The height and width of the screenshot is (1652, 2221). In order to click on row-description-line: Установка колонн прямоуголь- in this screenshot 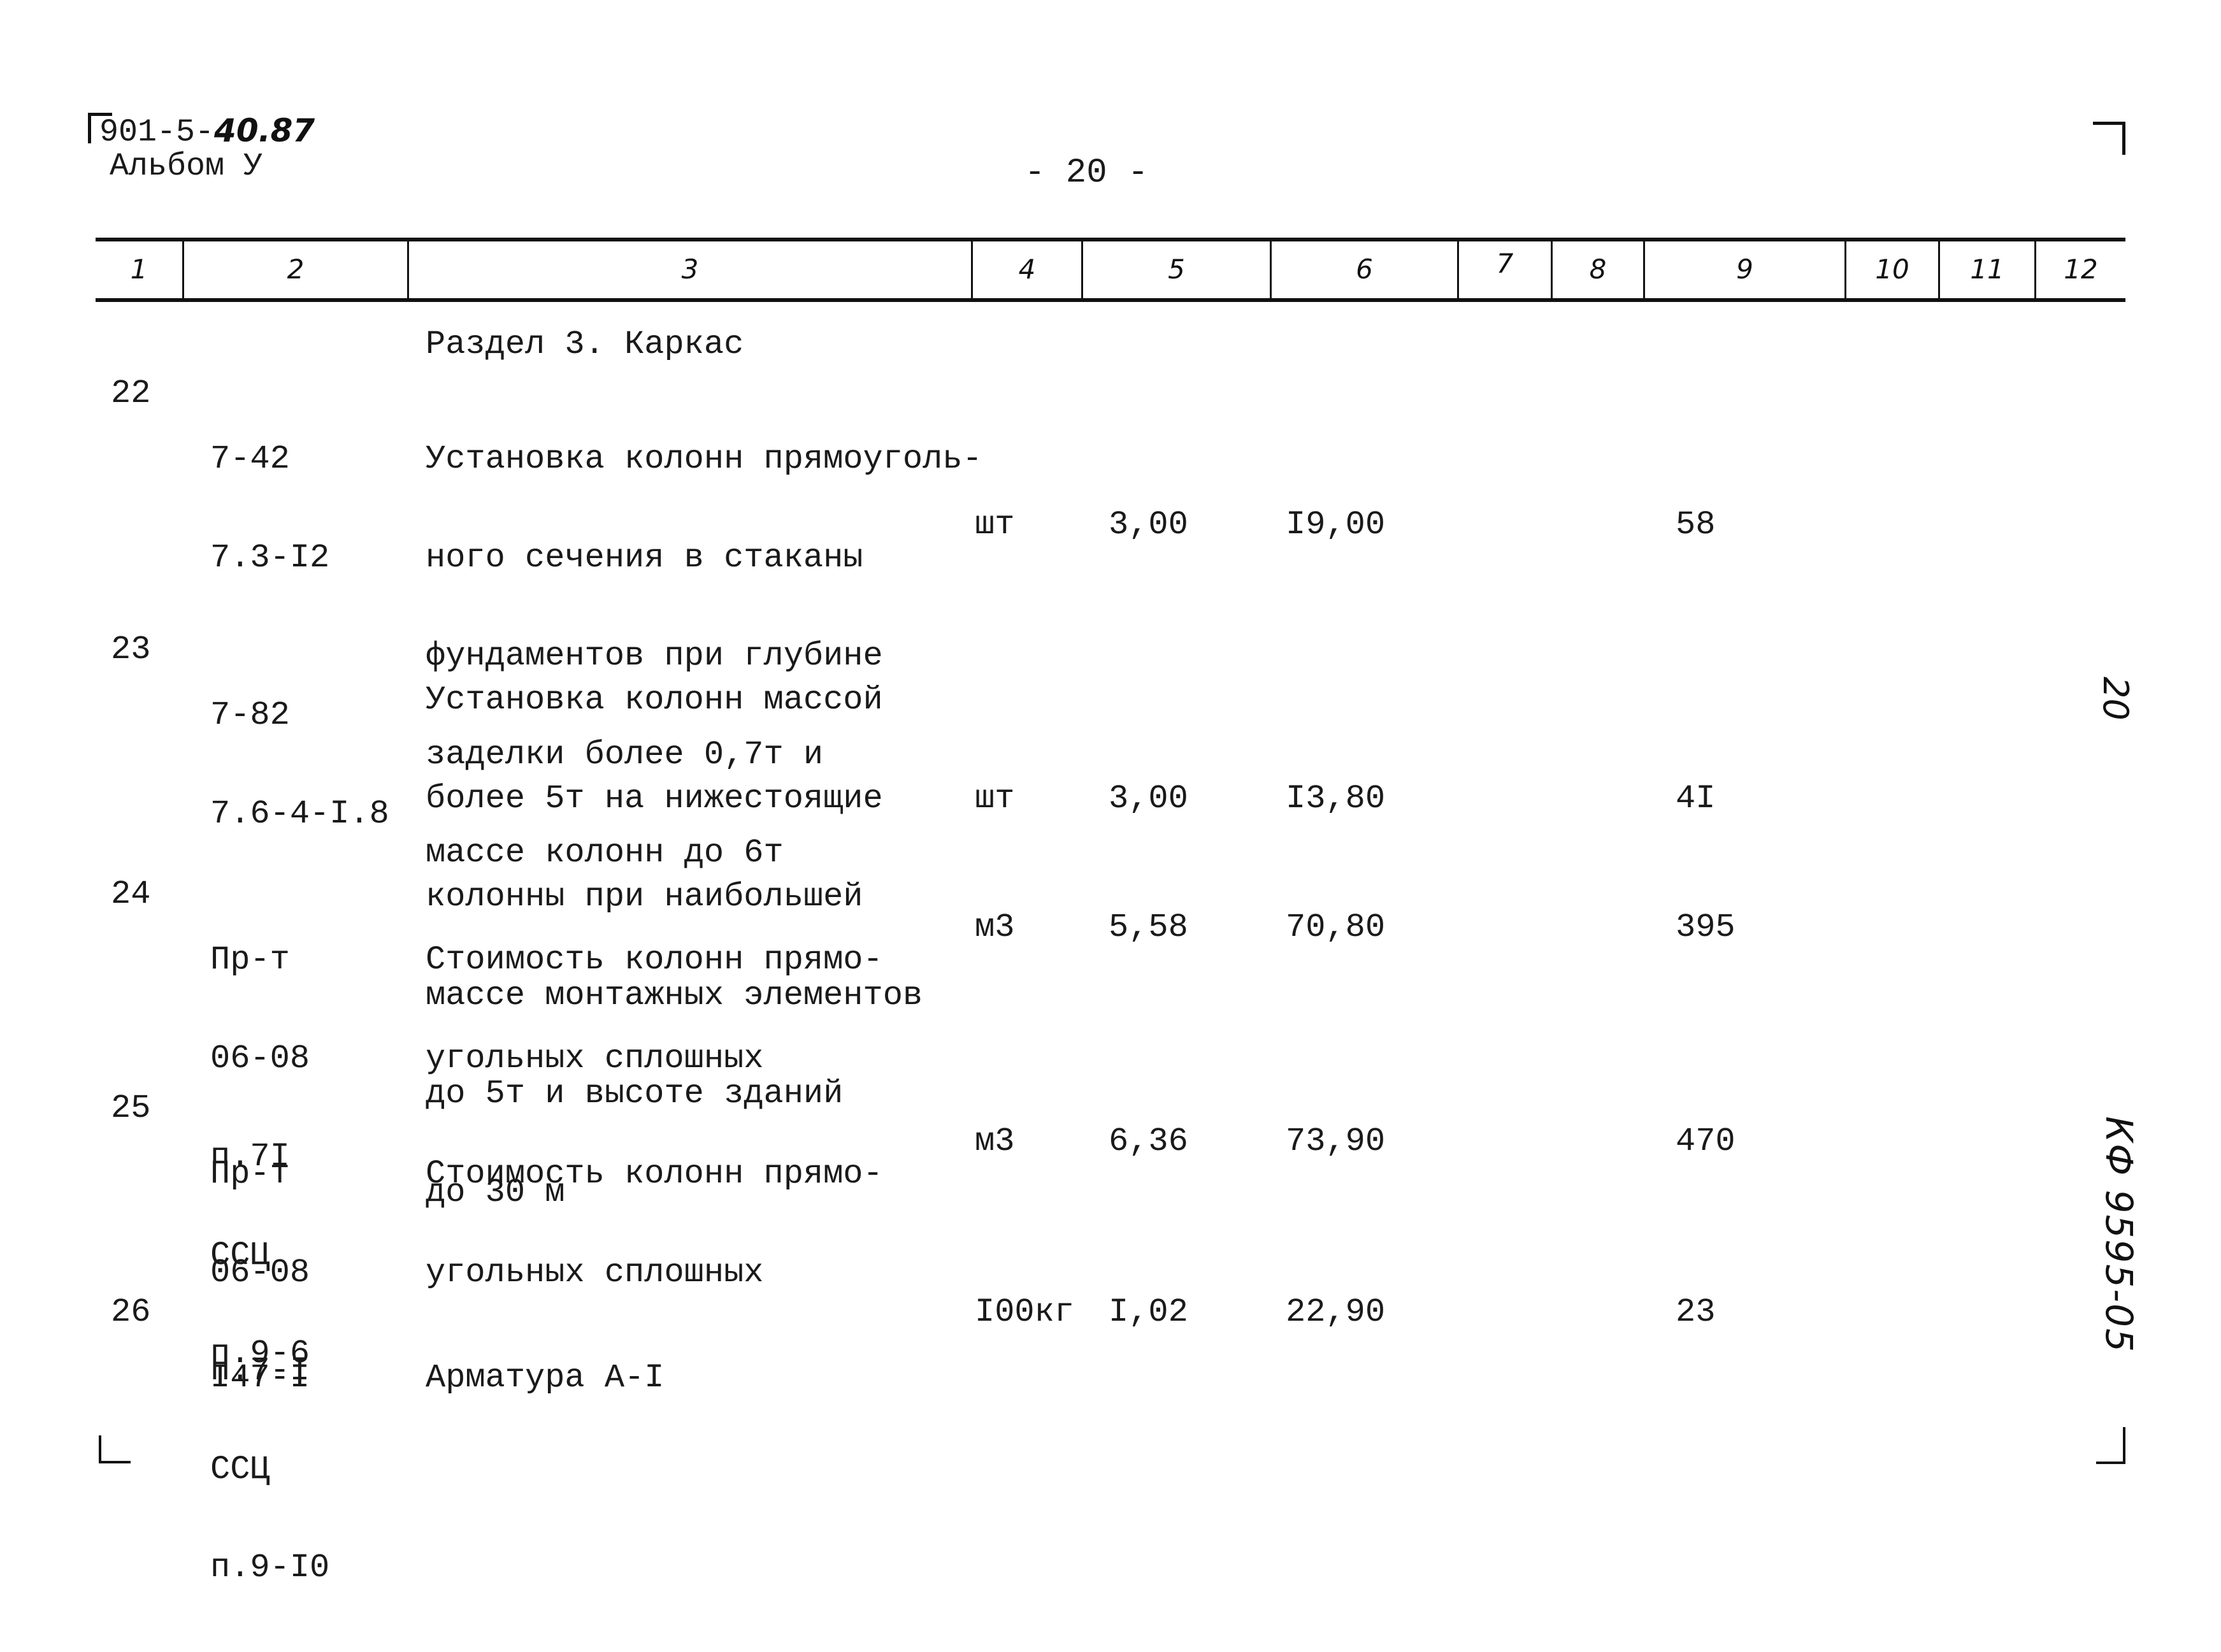, I will do `click(704, 459)`.